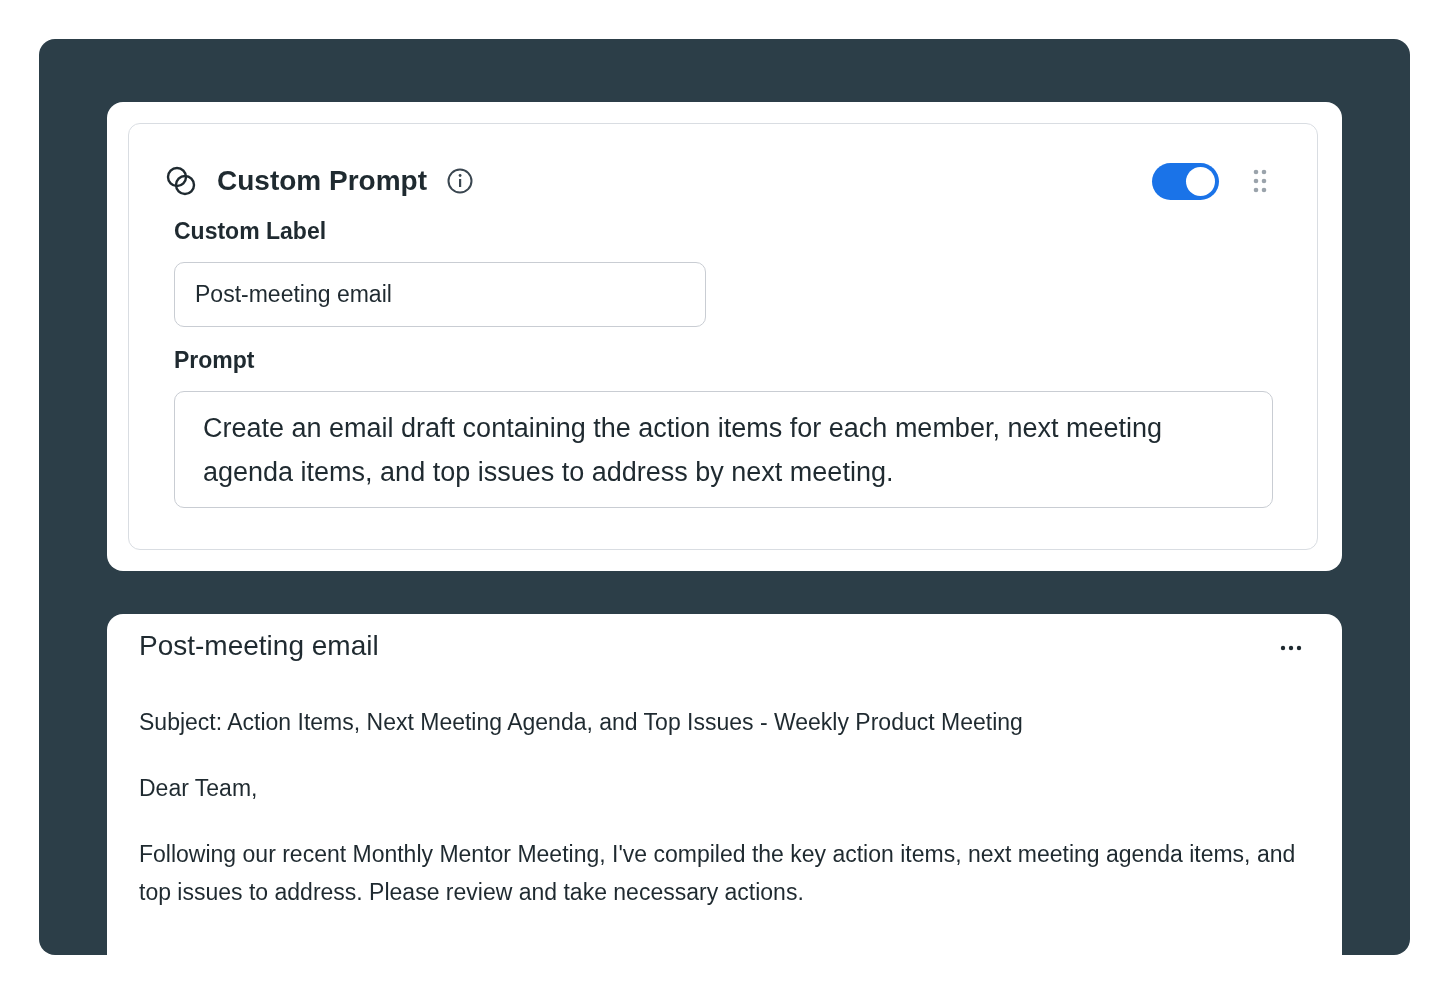 The height and width of the screenshot is (995, 1449). I want to click on overlapping-circles-icon, so click(181, 181).